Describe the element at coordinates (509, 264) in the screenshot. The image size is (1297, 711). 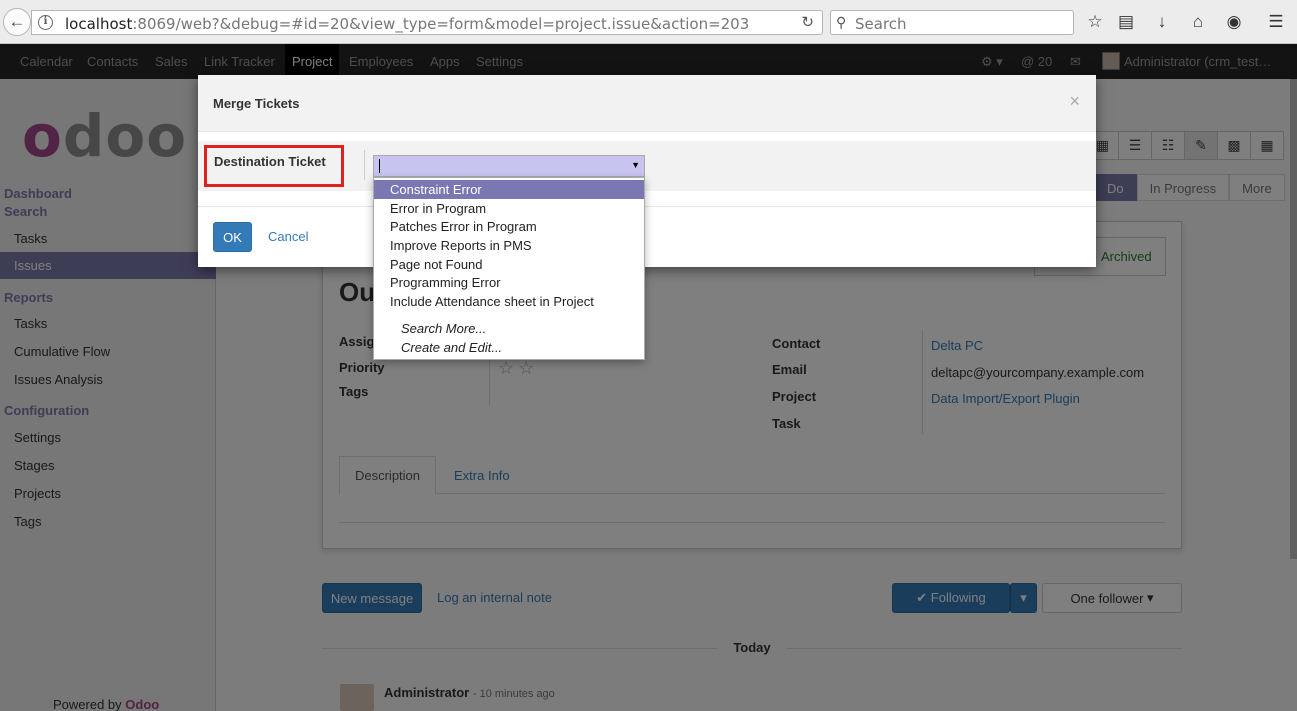
I see `dropdown-option: Page not Found` at that location.